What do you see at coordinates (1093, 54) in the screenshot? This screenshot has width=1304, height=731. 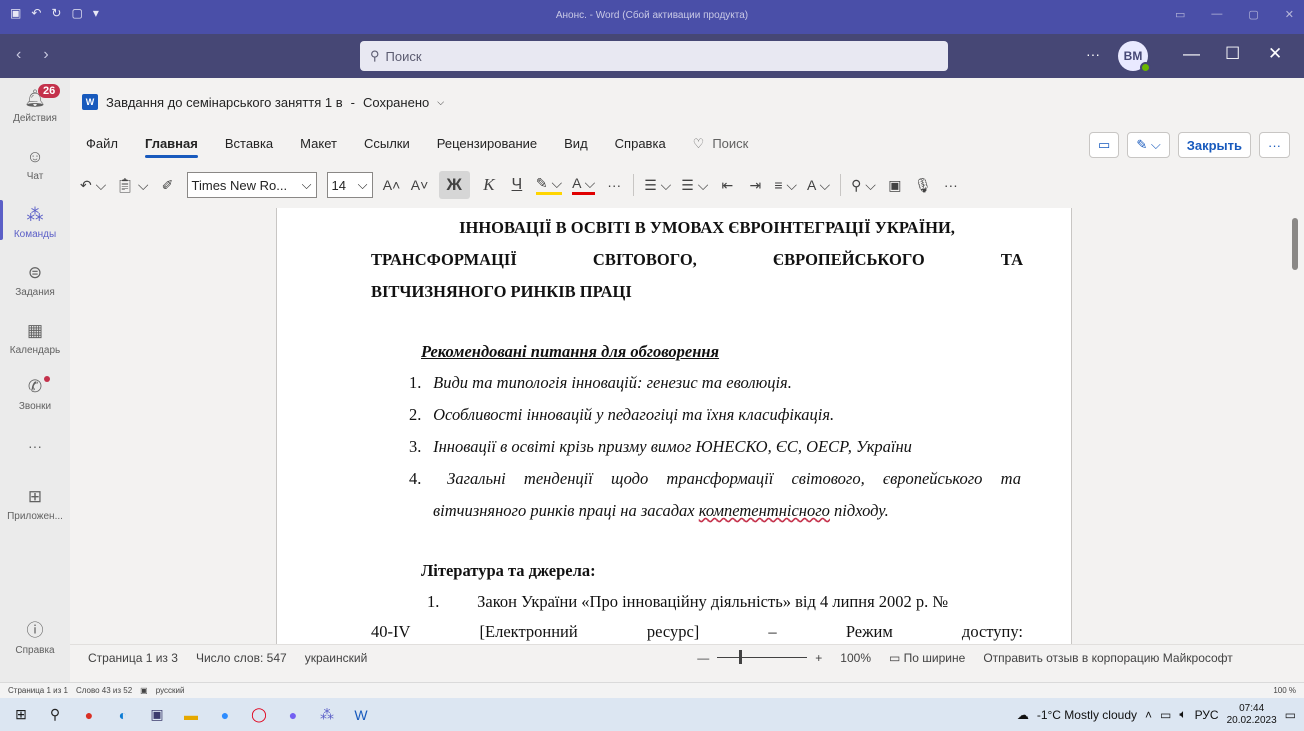 I see `more-options-icon: ···` at bounding box center [1093, 54].